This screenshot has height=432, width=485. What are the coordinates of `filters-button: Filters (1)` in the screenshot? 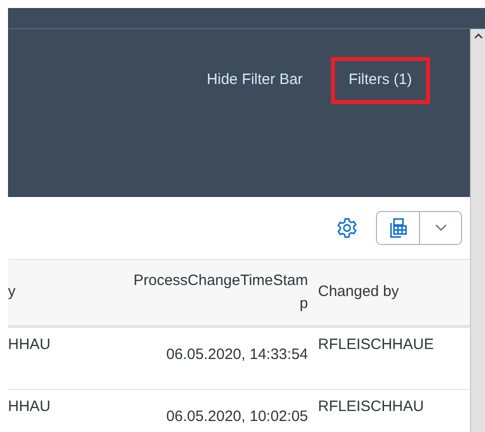 It's located at (380, 80).